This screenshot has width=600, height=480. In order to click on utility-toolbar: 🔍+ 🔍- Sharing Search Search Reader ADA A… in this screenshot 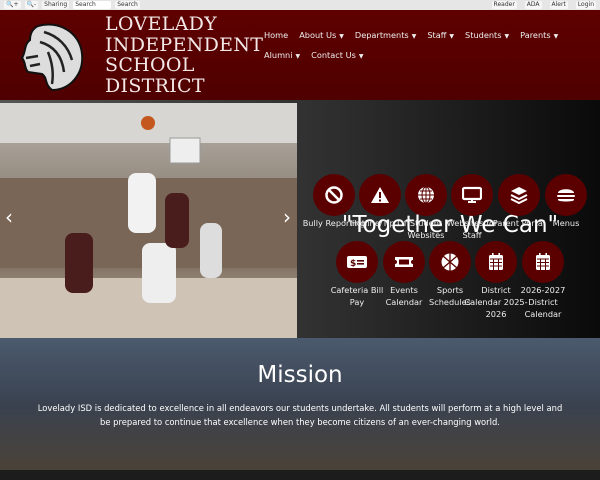, I will do `click(300, 5)`.